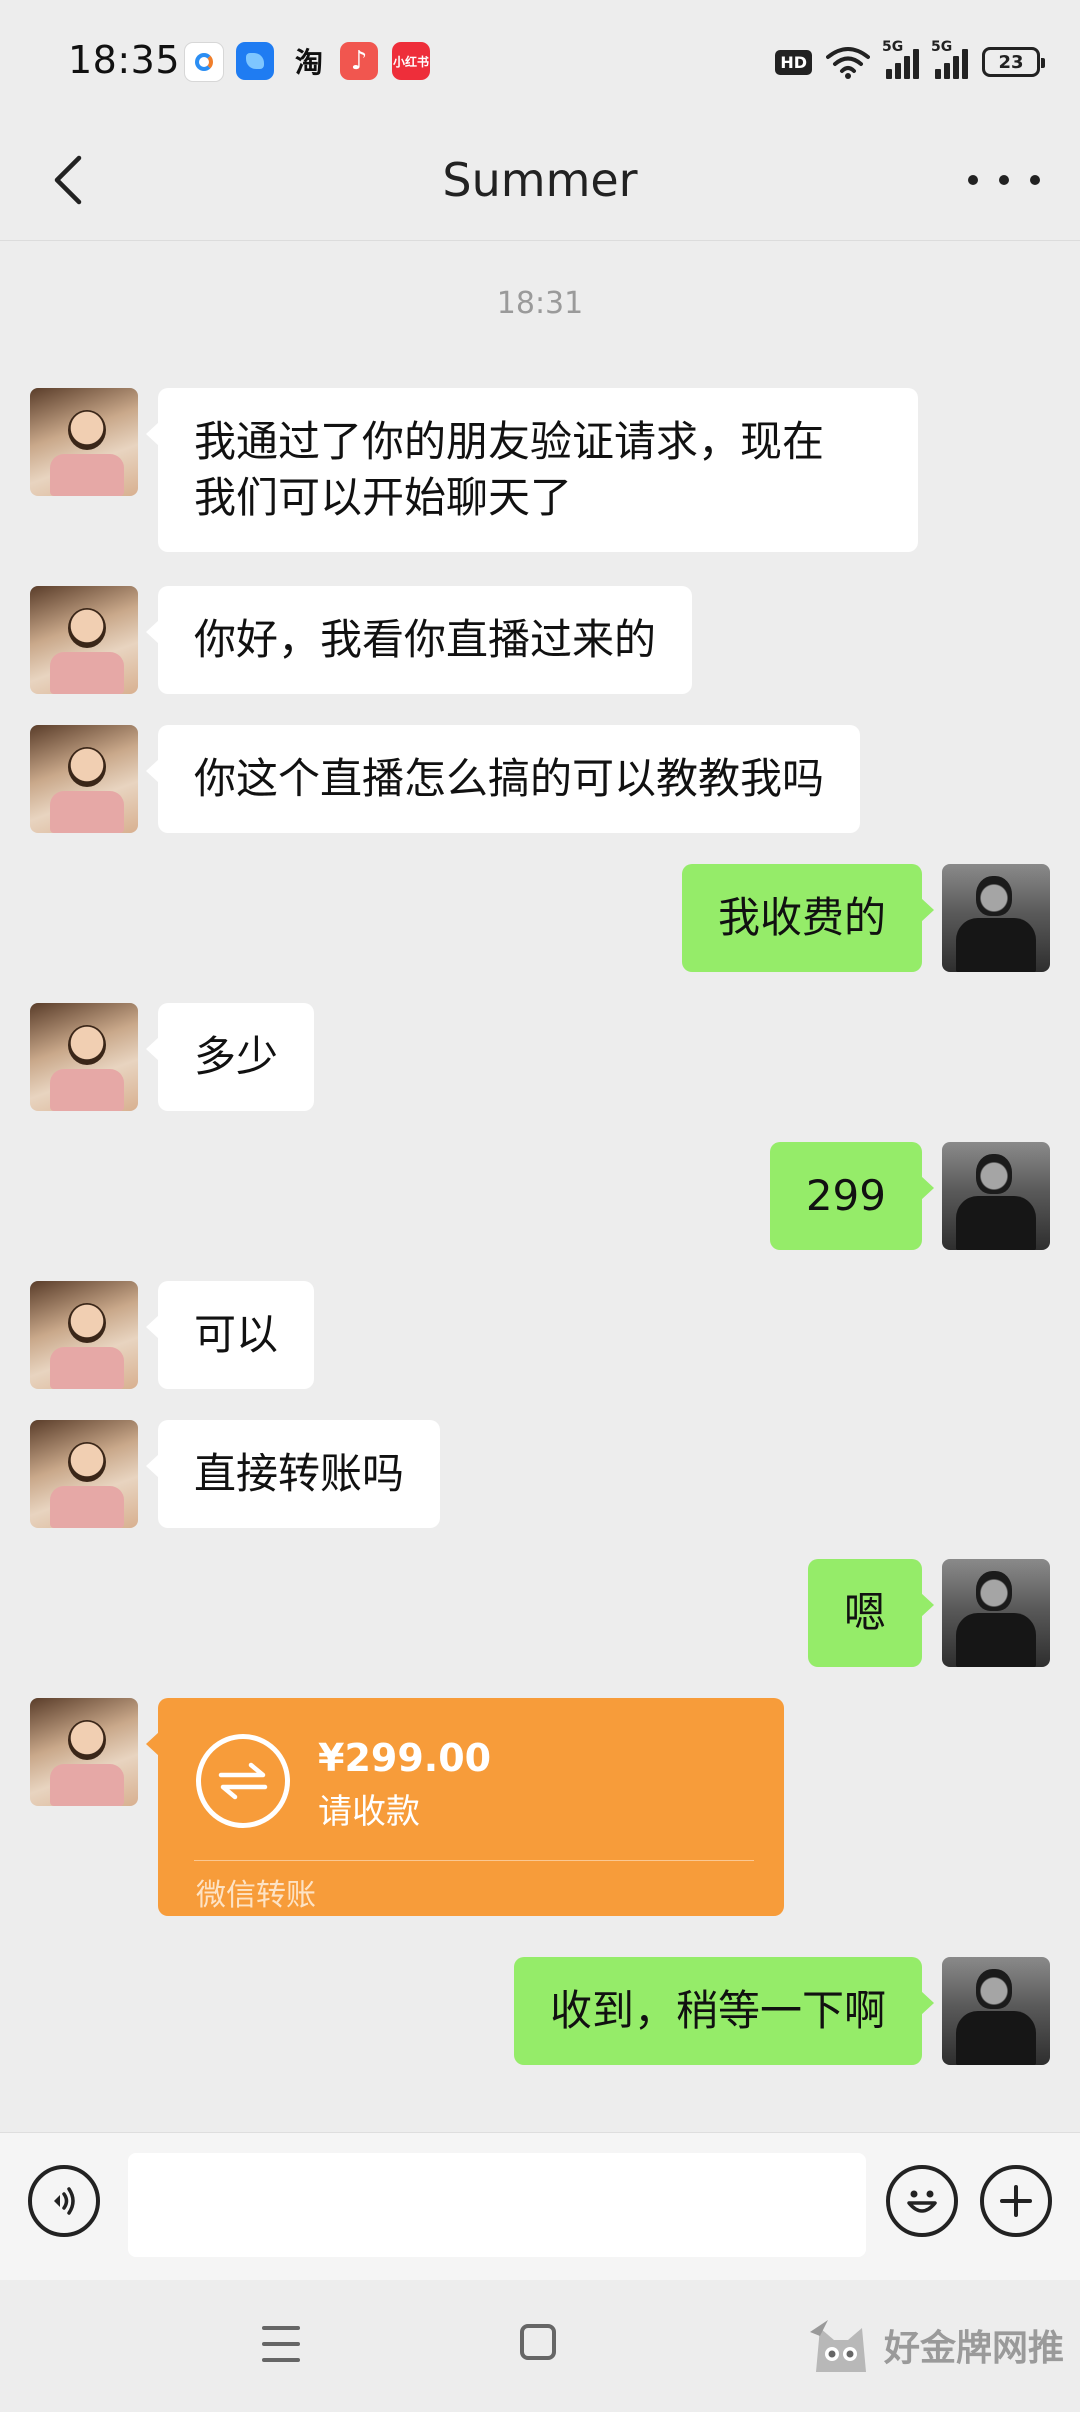 Image resolution: width=1080 pixels, height=2412 pixels. What do you see at coordinates (848, 62) in the screenshot?
I see `wifi-icon` at bounding box center [848, 62].